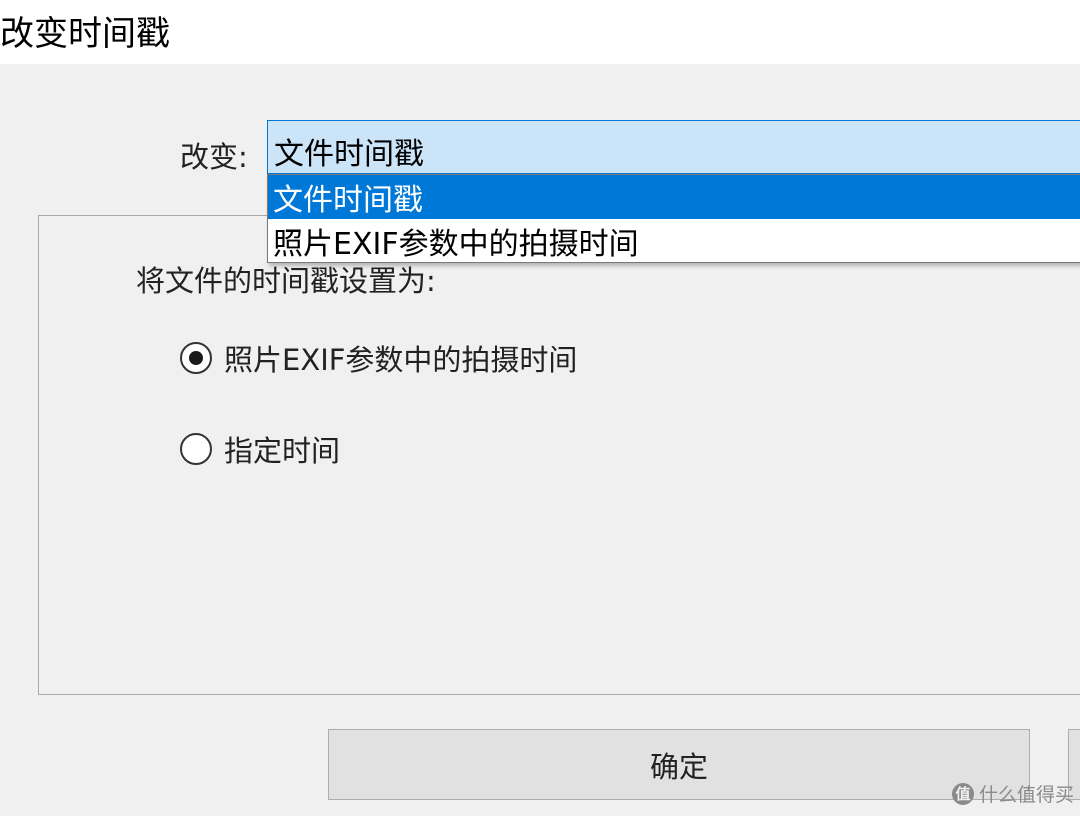 The height and width of the screenshot is (816, 1080). What do you see at coordinates (196, 449) in the screenshot?
I see `radio-unchecked-icon` at bounding box center [196, 449].